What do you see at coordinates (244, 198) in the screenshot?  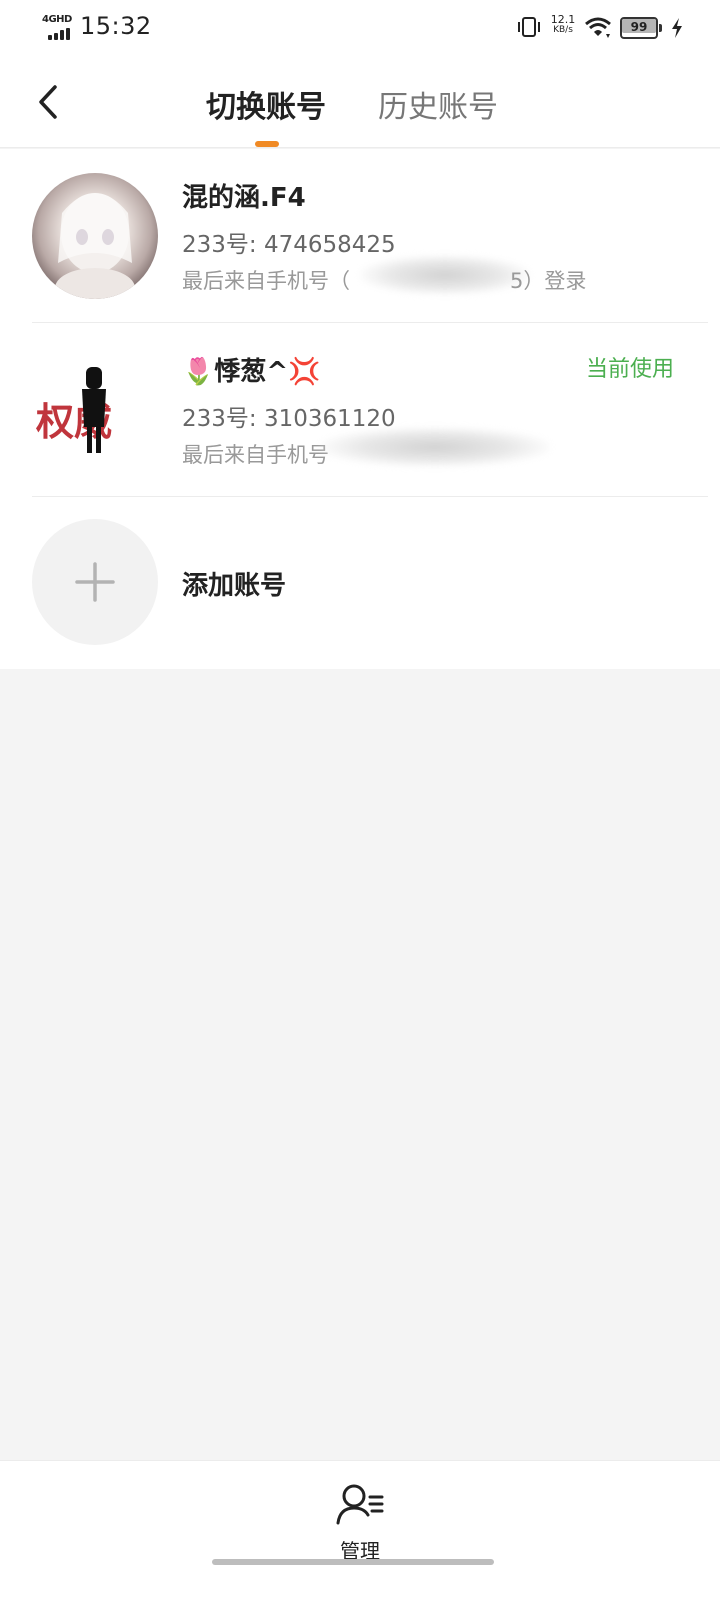 I see `account-name: 混的涵.F4` at bounding box center [244, 198].